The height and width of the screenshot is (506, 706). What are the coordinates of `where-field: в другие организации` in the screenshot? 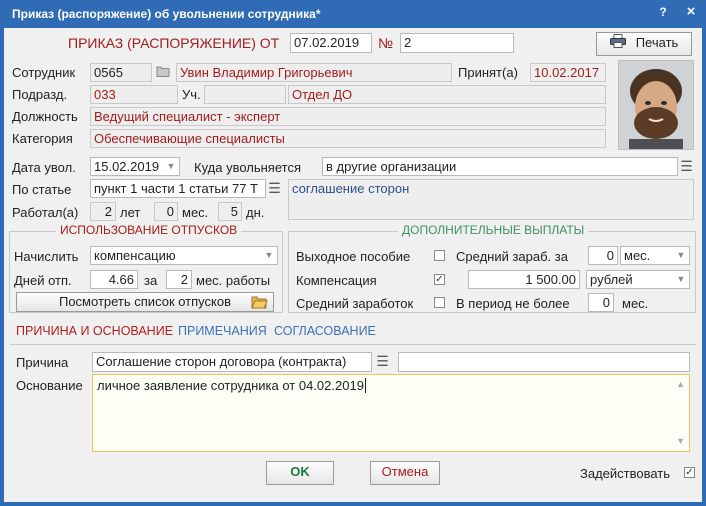 It's located at (500, 166).